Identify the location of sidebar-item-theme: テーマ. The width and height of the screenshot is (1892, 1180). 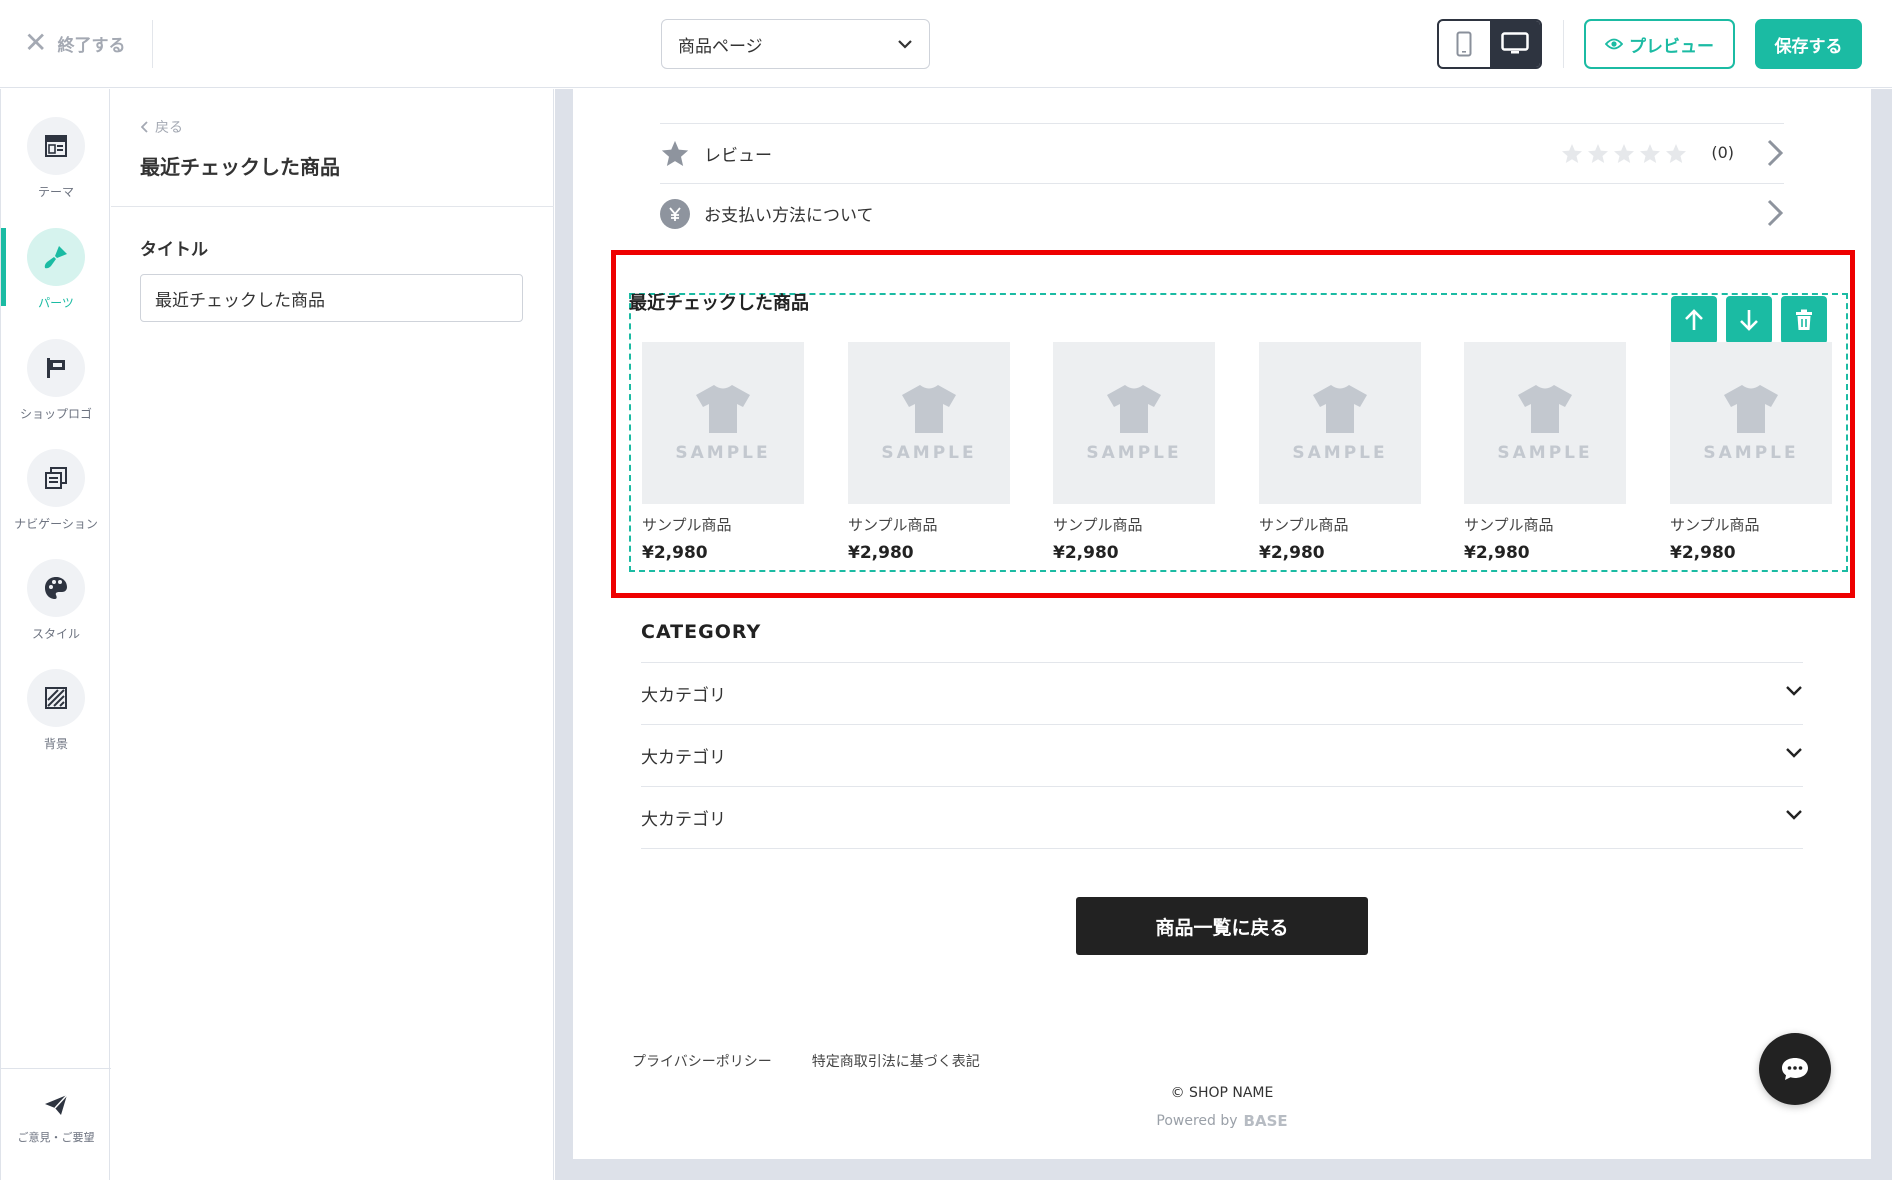
(56, 158).